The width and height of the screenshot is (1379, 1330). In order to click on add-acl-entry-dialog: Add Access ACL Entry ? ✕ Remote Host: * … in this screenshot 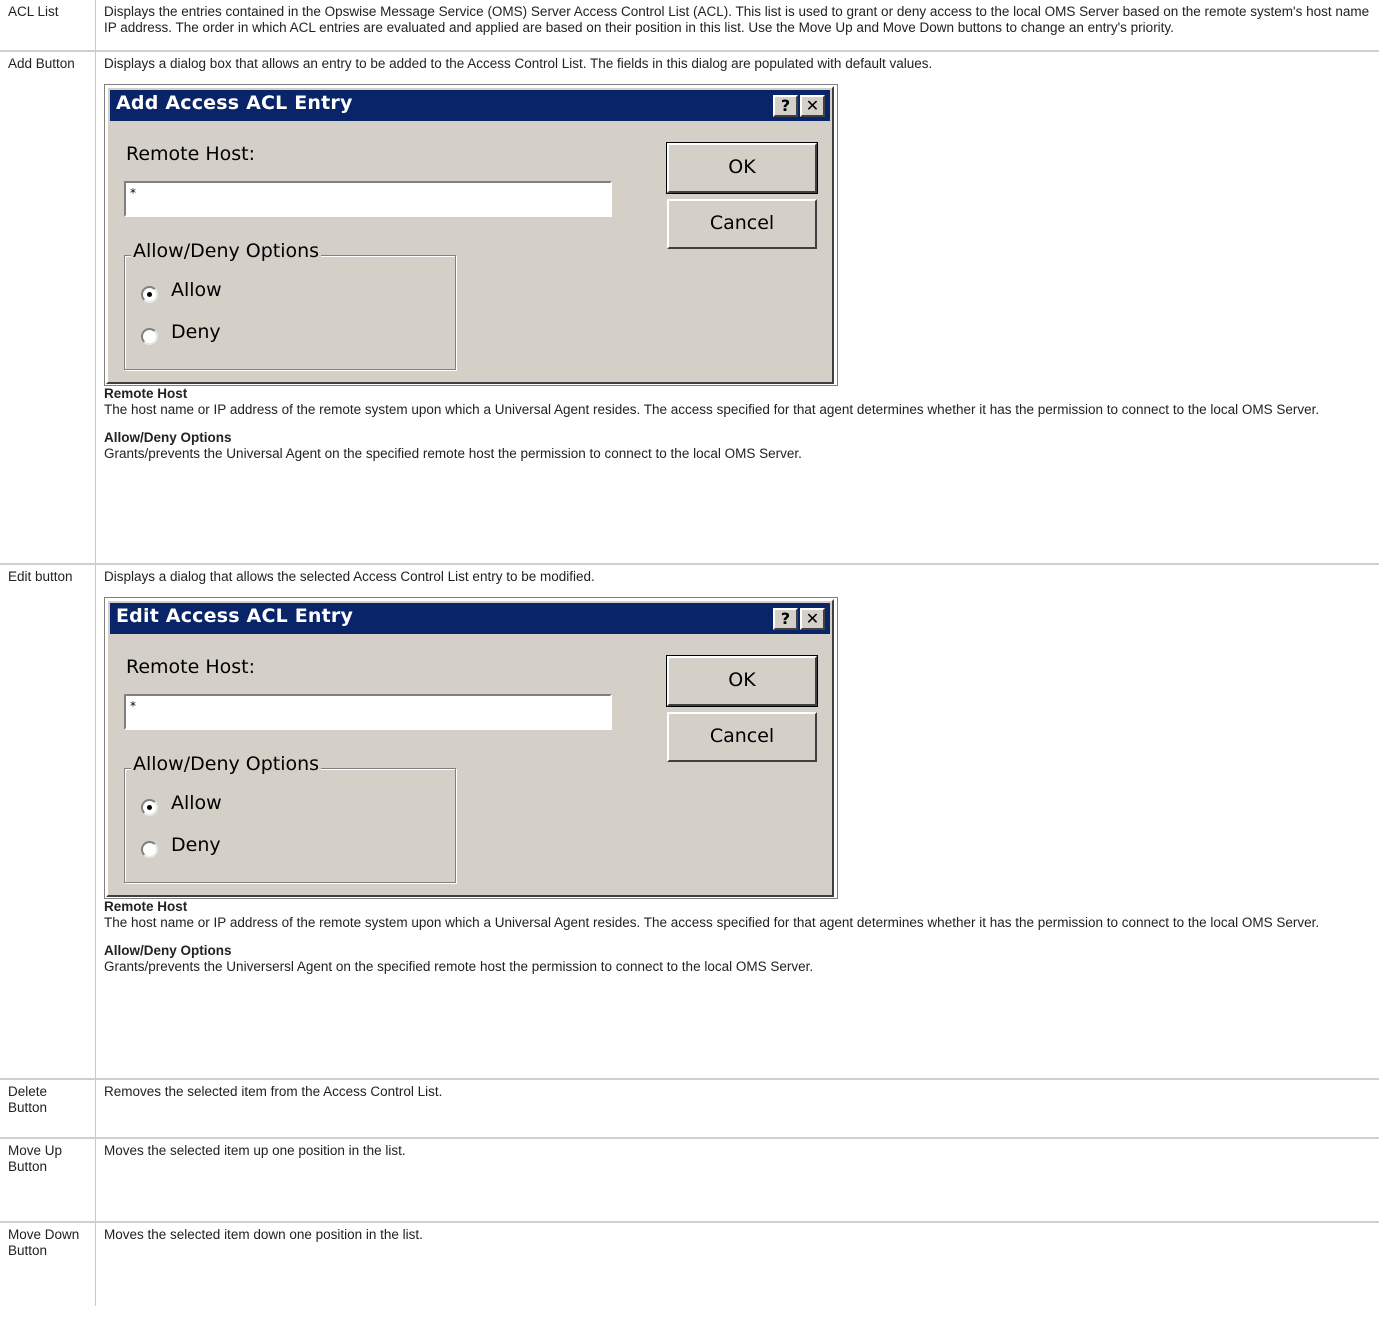, I will do `click(470, 235)`.